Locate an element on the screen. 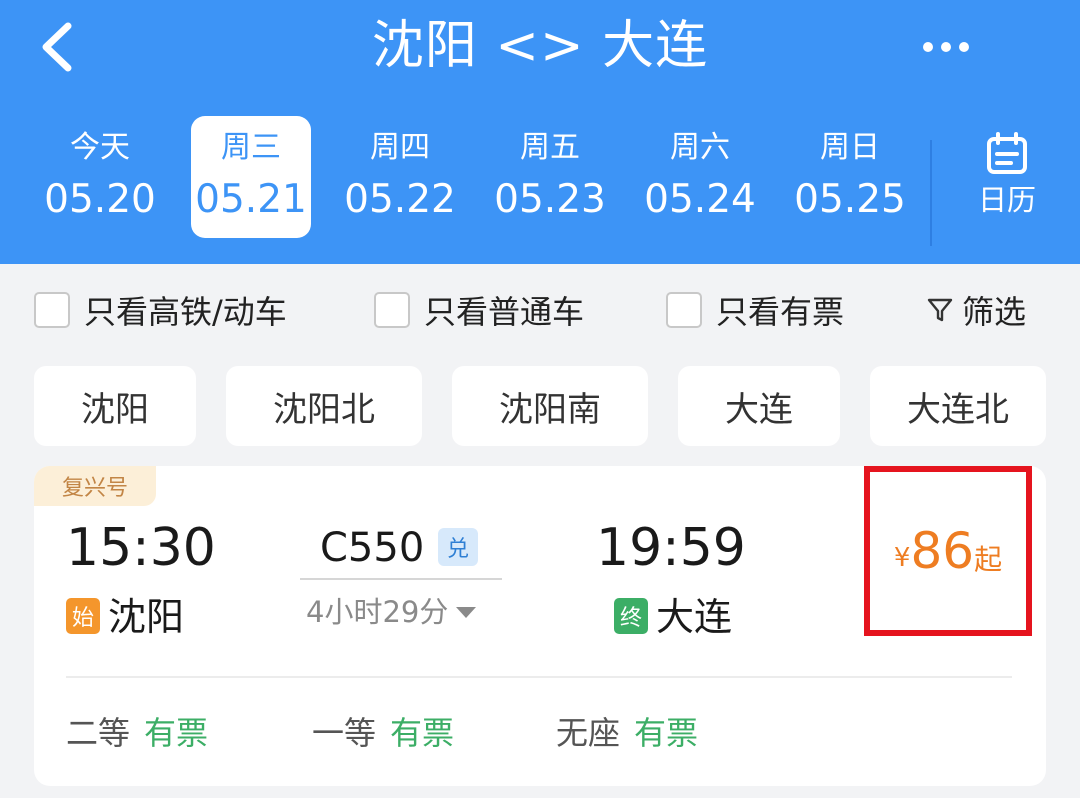 This screenshot has width=1080, height=798. train-type-badge: 复兴号 is located at coordinates (95, 486).